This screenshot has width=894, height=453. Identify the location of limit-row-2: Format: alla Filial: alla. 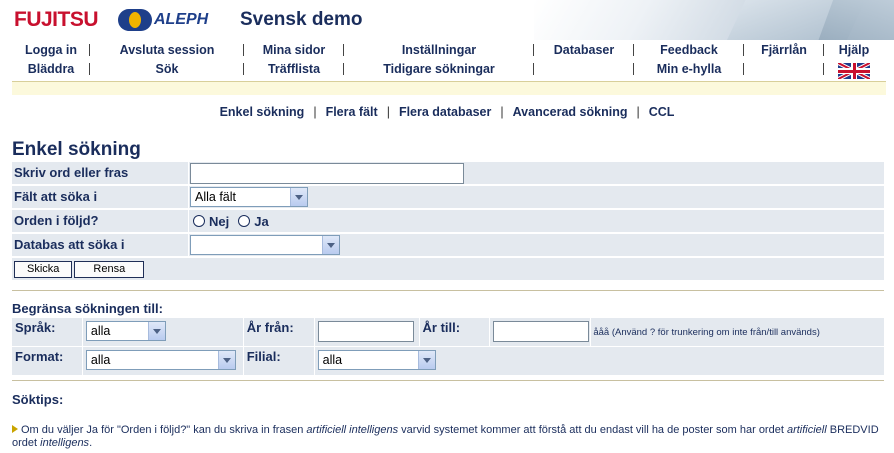
(448, 361).